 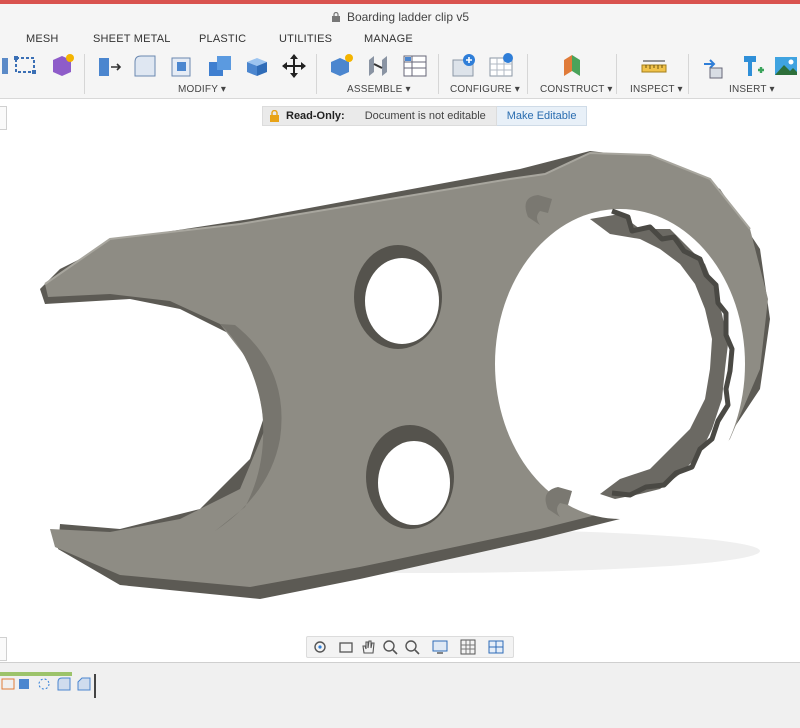 I want to click on comments-panel-handle, so click(x=3, y=649).